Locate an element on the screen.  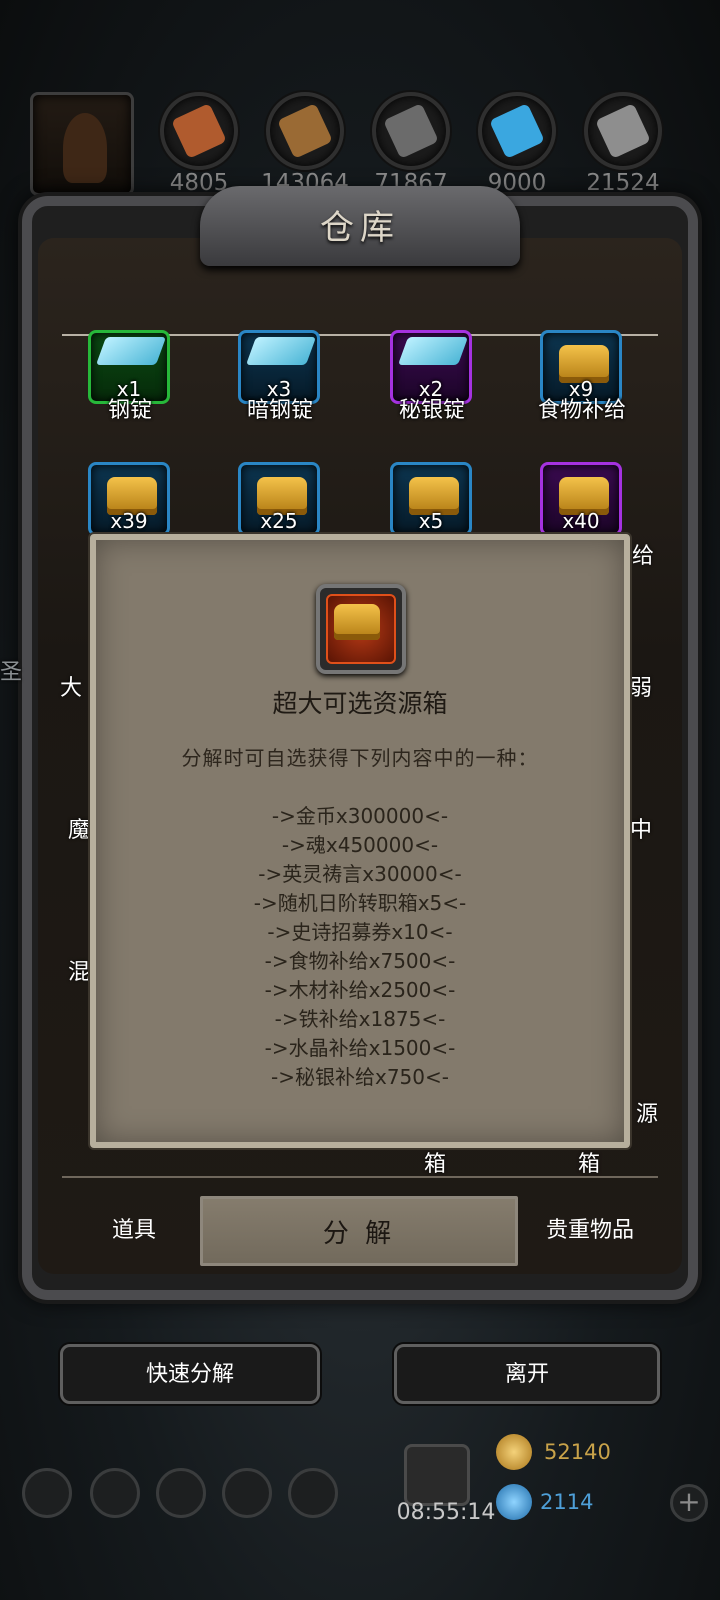
reward-option: ->木材补给x2500<- is located at coordinates (360, 990).